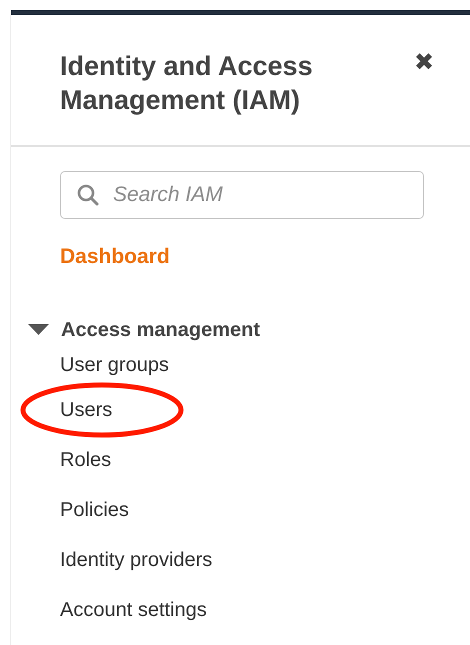  I want to click on nav-item: Account settings, so click(133, 609).